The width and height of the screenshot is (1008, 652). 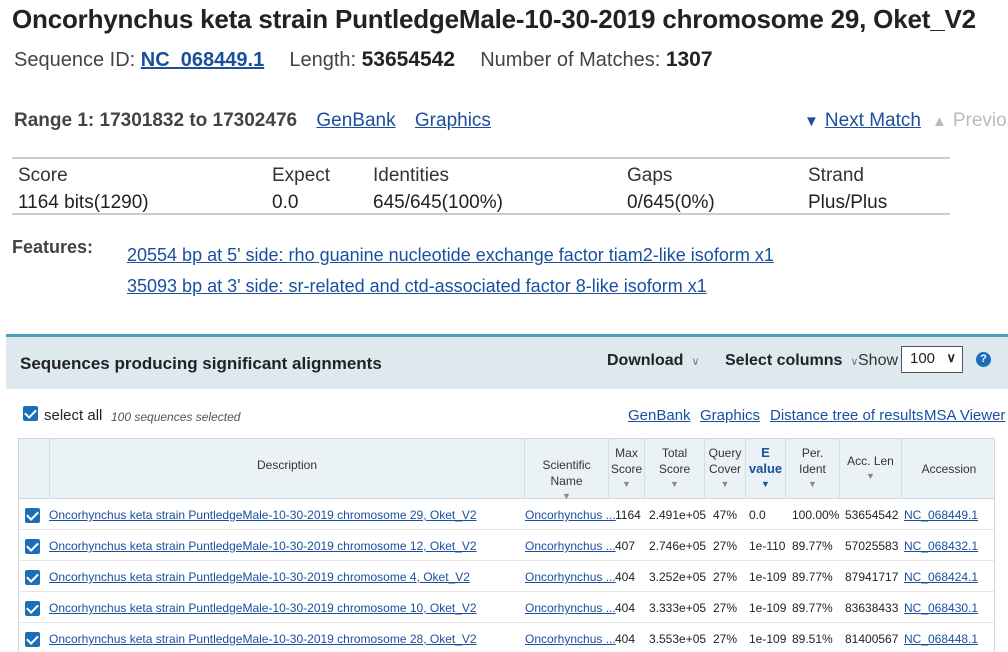 I want to click on col-acc-len: Acc. Len ▼, so click(x=870, y=469).